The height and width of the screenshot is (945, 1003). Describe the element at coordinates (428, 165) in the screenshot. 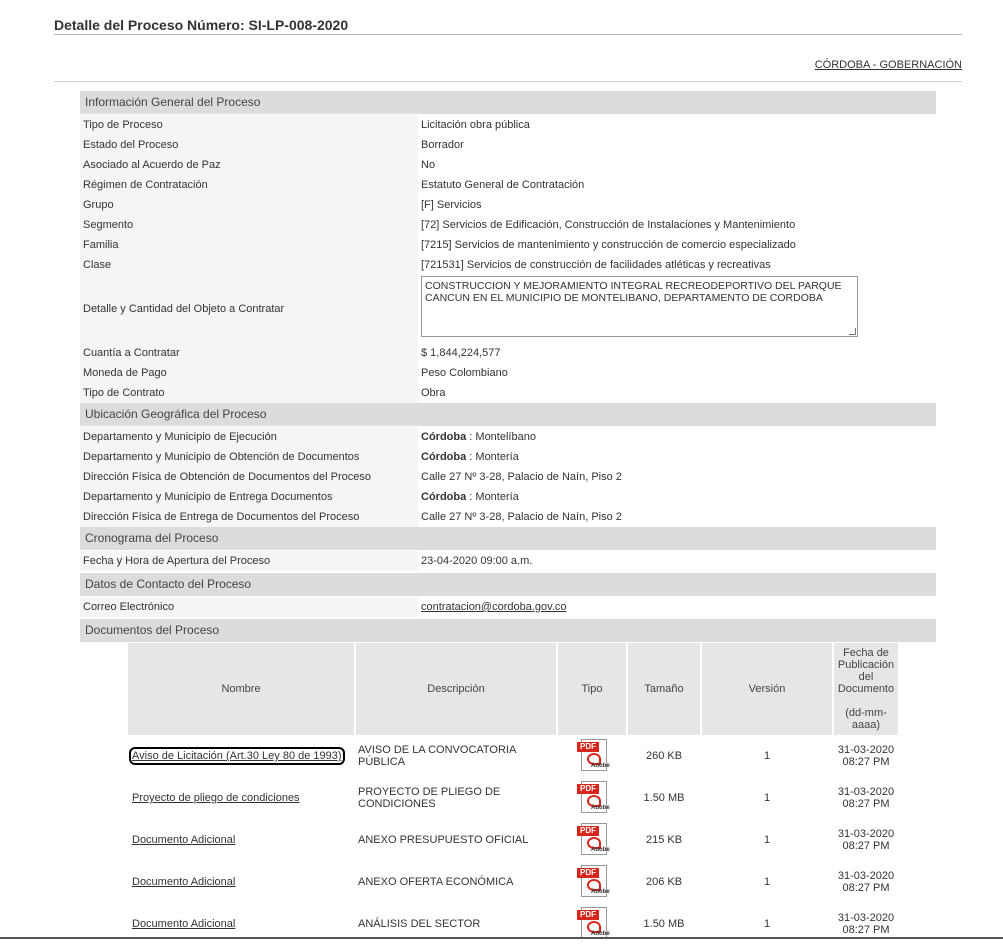

I see `row-value: No` at that location.